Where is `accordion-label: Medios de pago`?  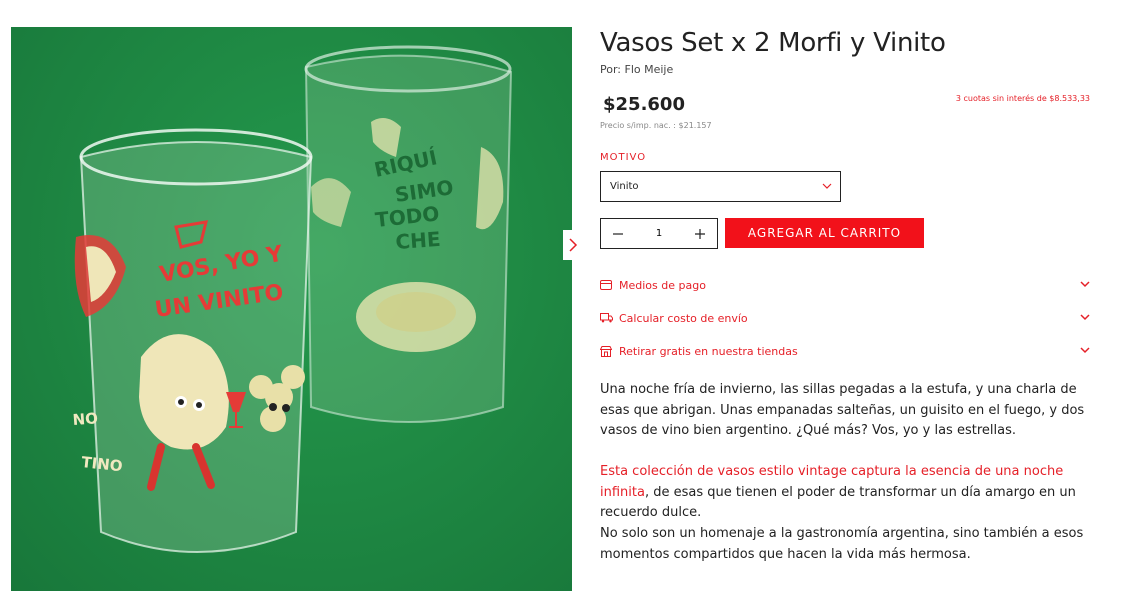
accordion-label: Medios de pago is located at coordinates (662, 285).